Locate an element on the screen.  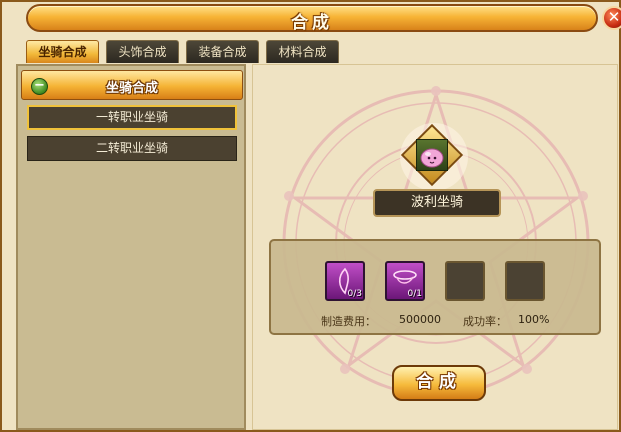
craft-button: 合成 is located at coordinates (439, 383).